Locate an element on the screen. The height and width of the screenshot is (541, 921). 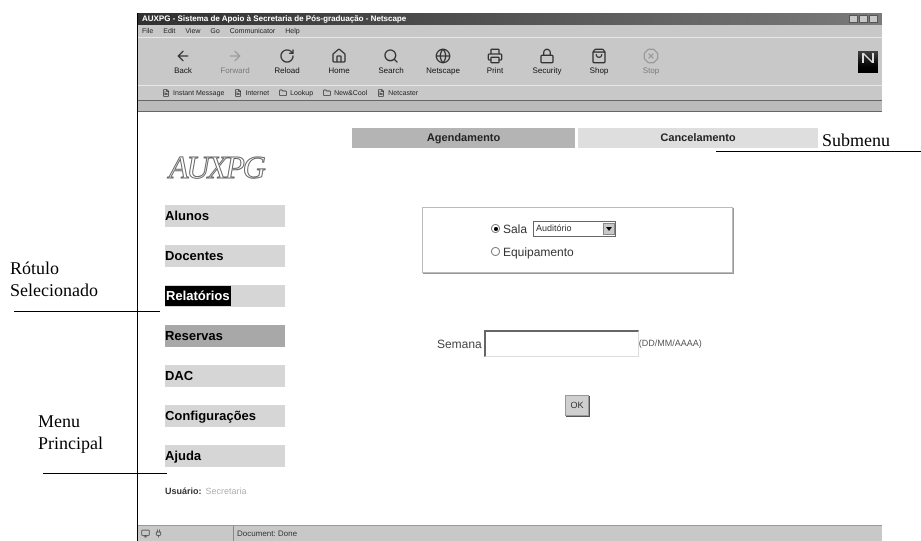
toolbar-button: Search is located at coordinates (391, 61).